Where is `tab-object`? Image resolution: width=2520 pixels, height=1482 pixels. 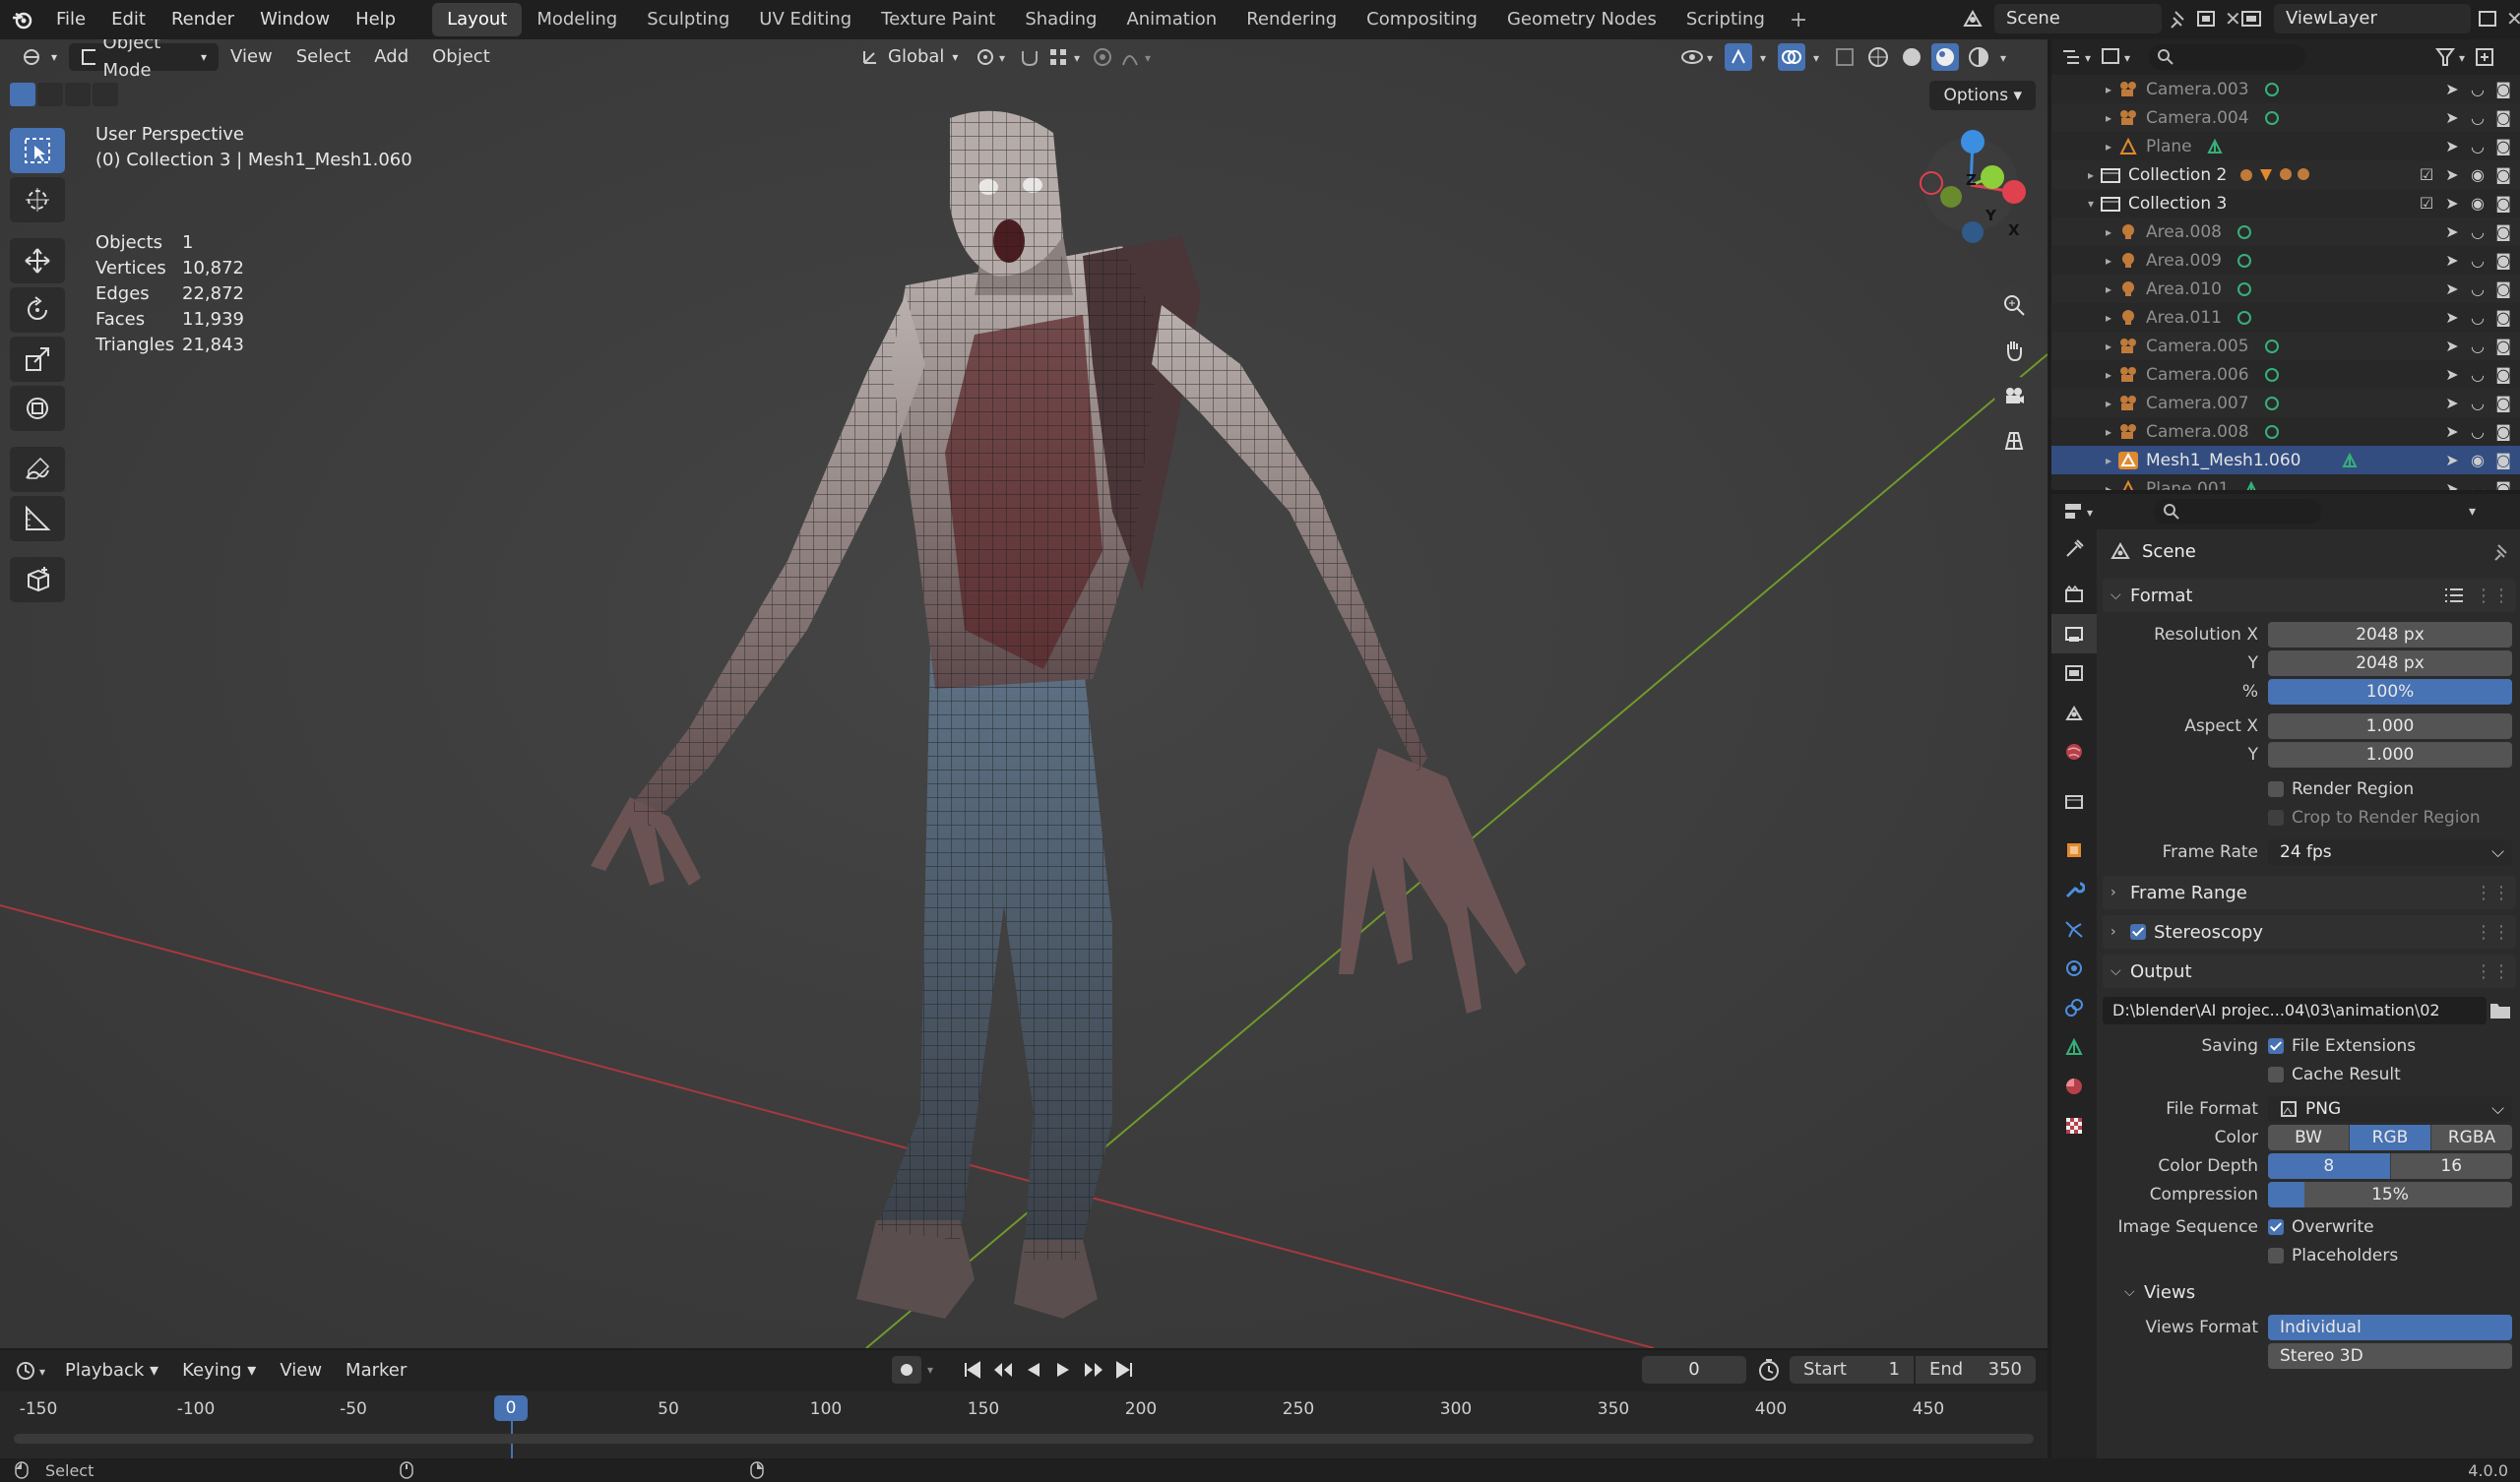 tab-object is located at coordinates (2074, 850).